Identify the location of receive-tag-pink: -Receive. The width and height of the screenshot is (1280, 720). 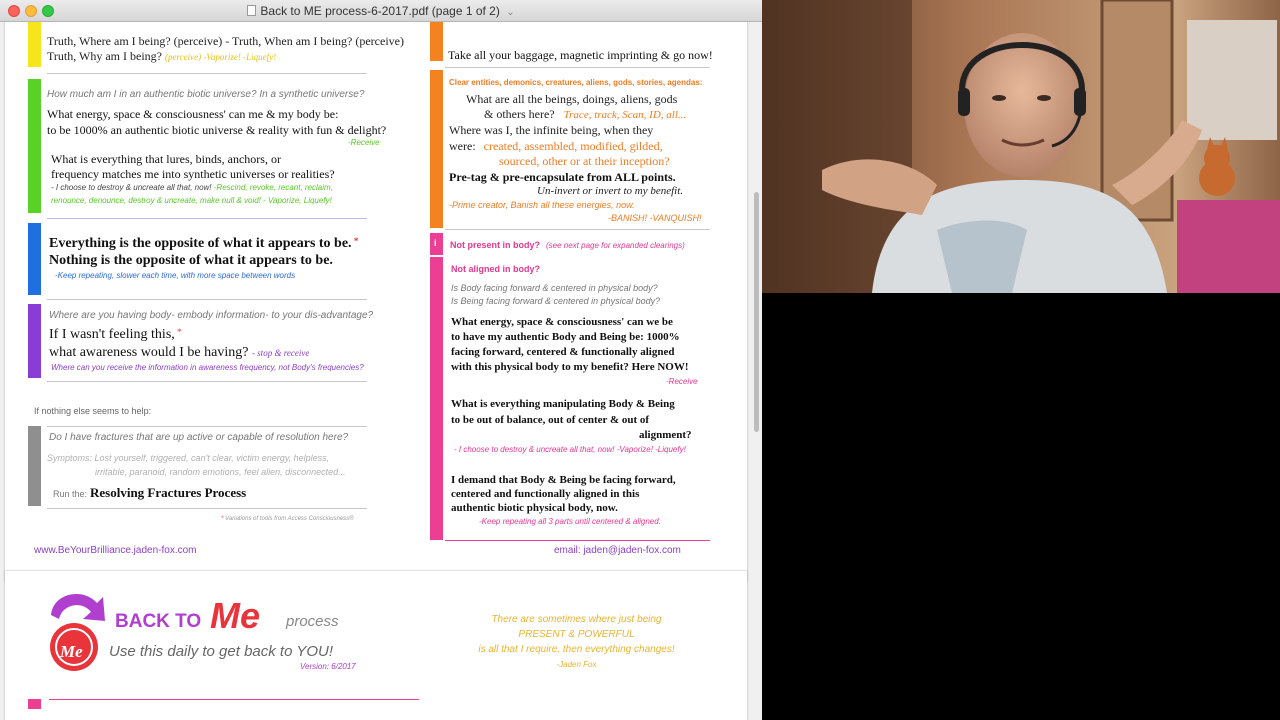
(682, 381).